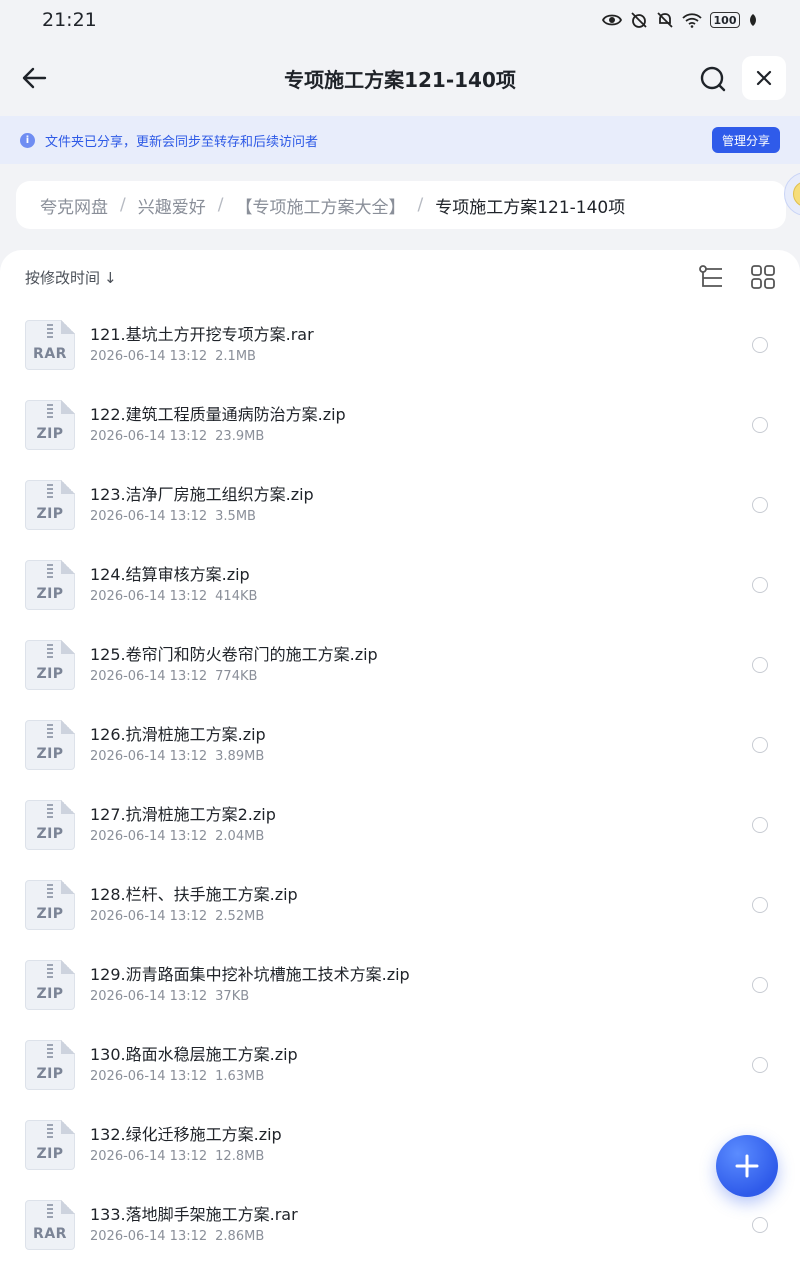  I want to click on rar-file-icon: RAR, so click(50, 345).